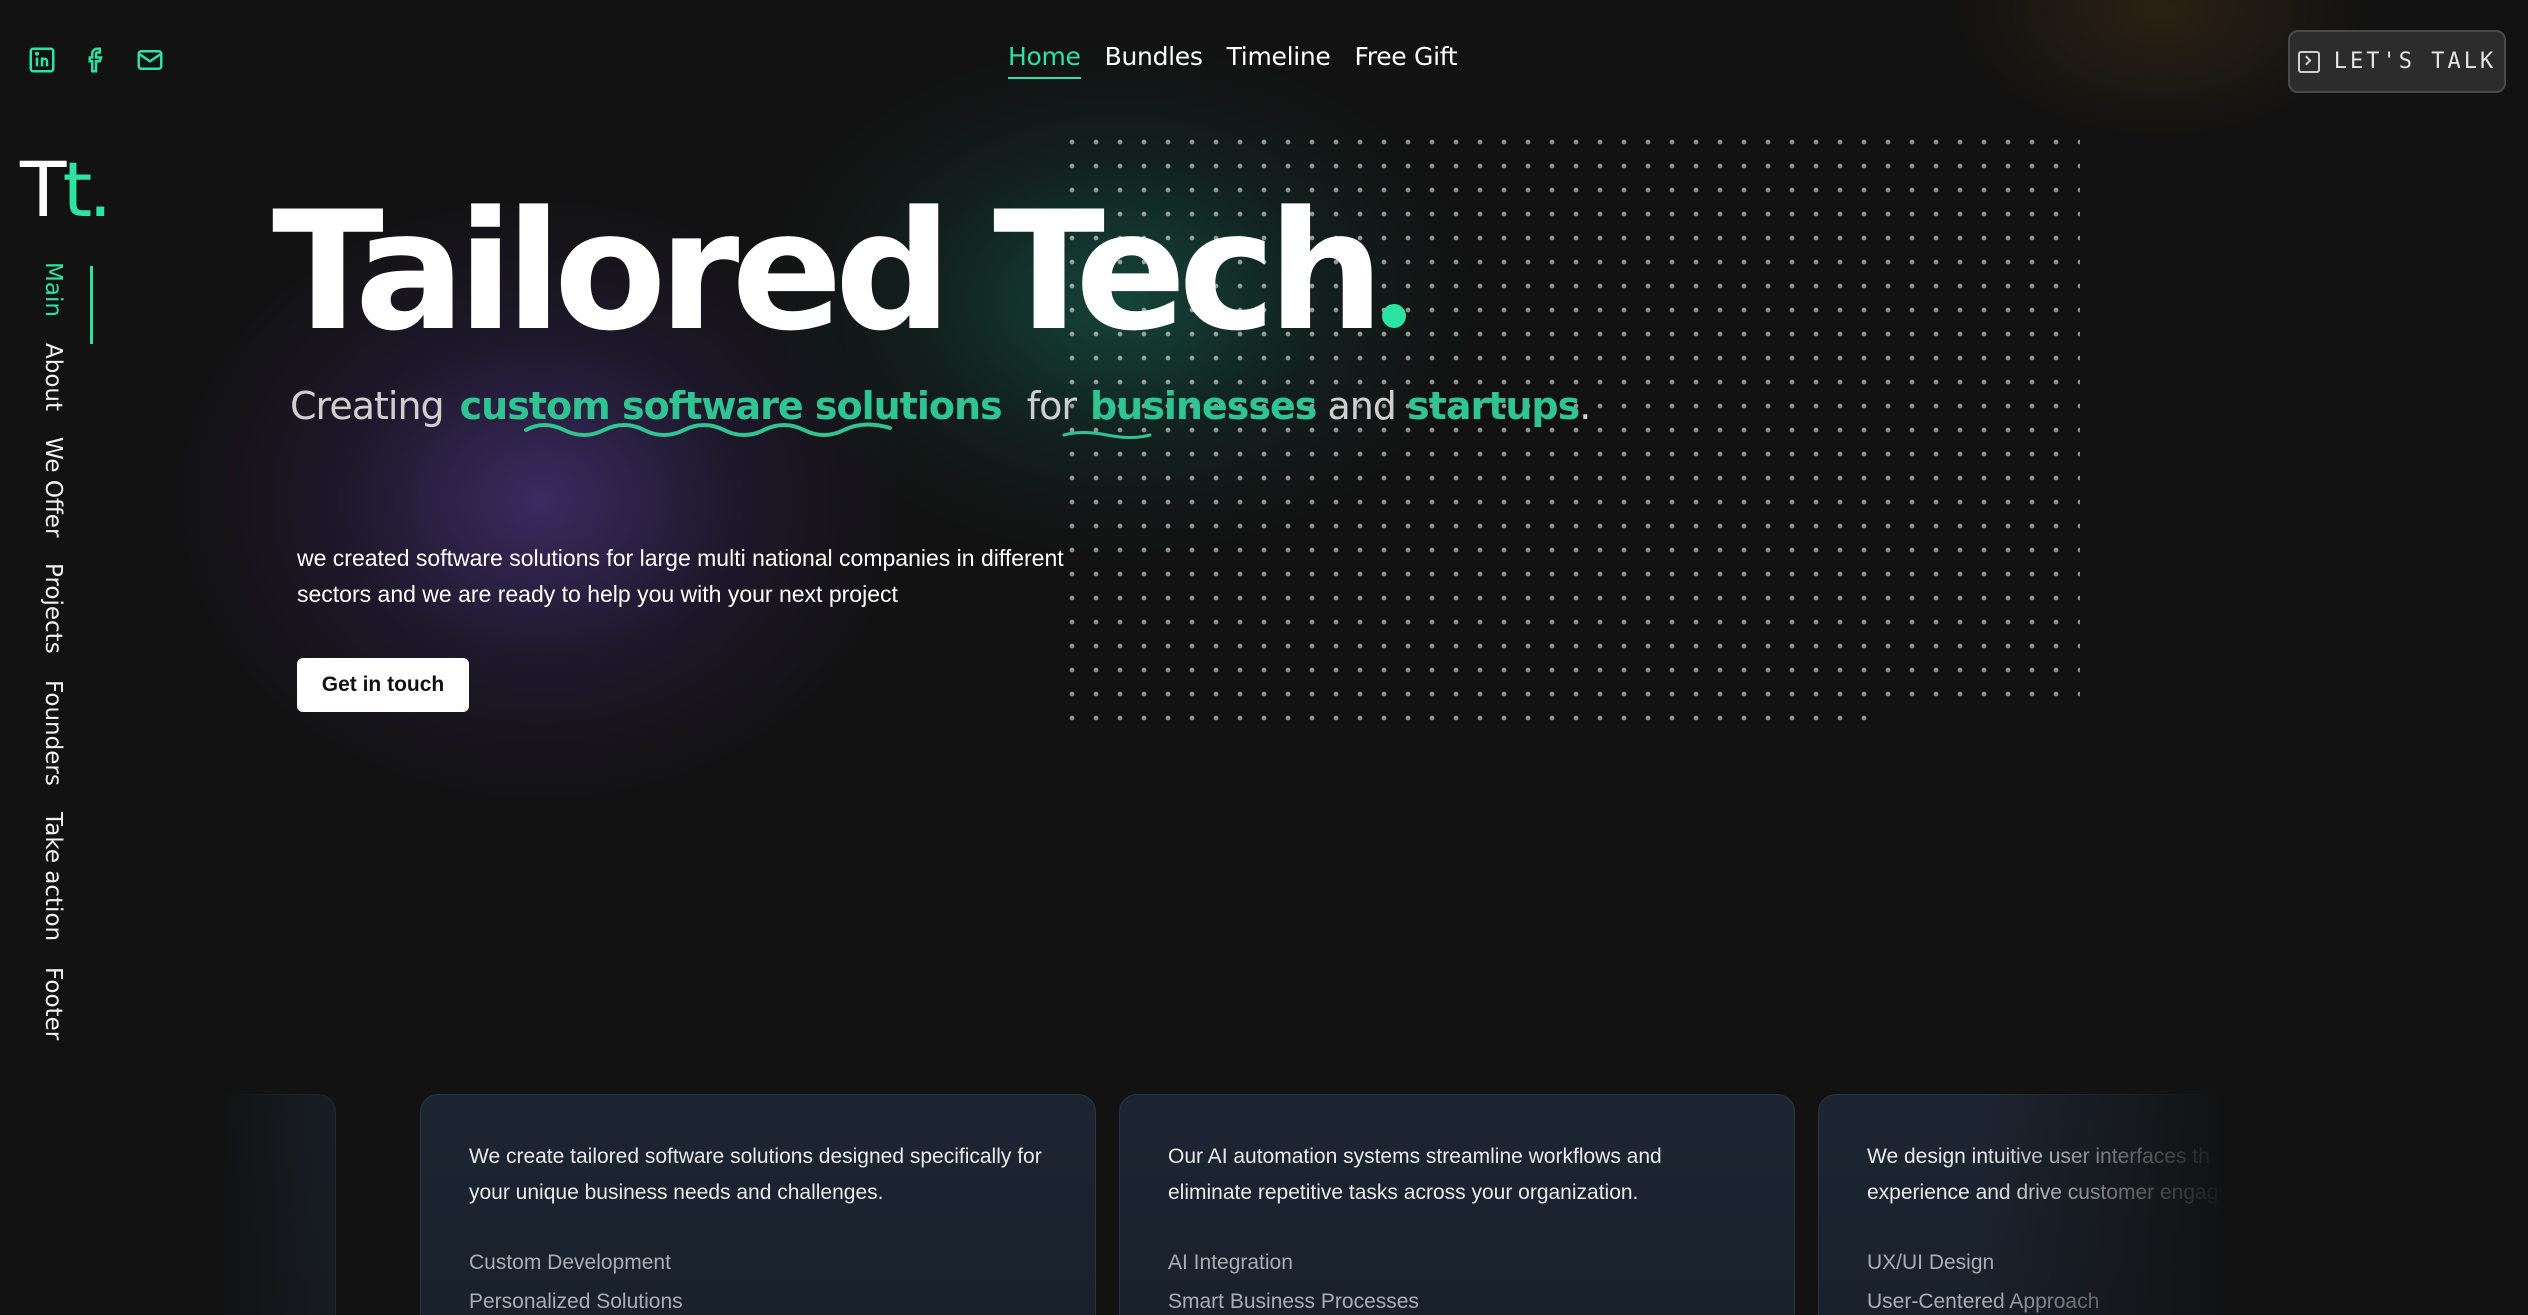 This screenshot has width=2528, height=1315. I want to click on lets-talk-button: LET'S TALK, so click(2397, 61).